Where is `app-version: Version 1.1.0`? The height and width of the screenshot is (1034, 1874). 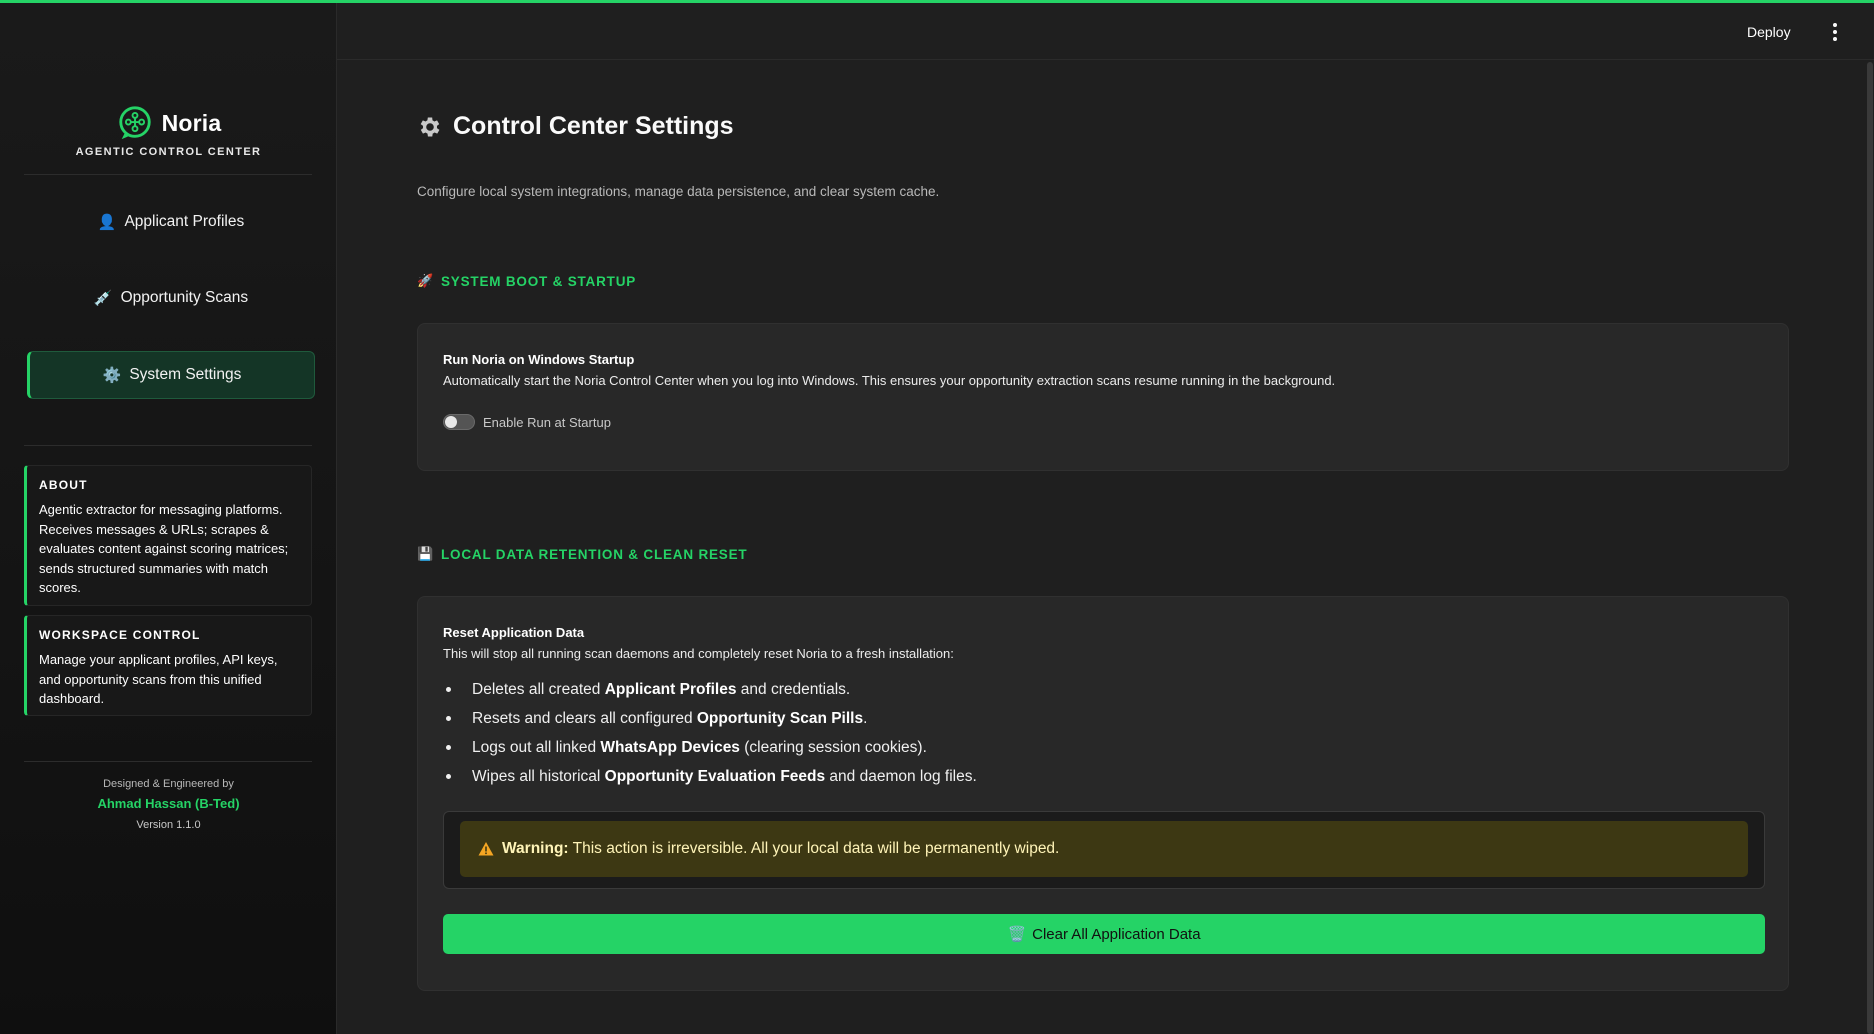
app-version: Version 1.1.0 is located at coordinates (168, 825).